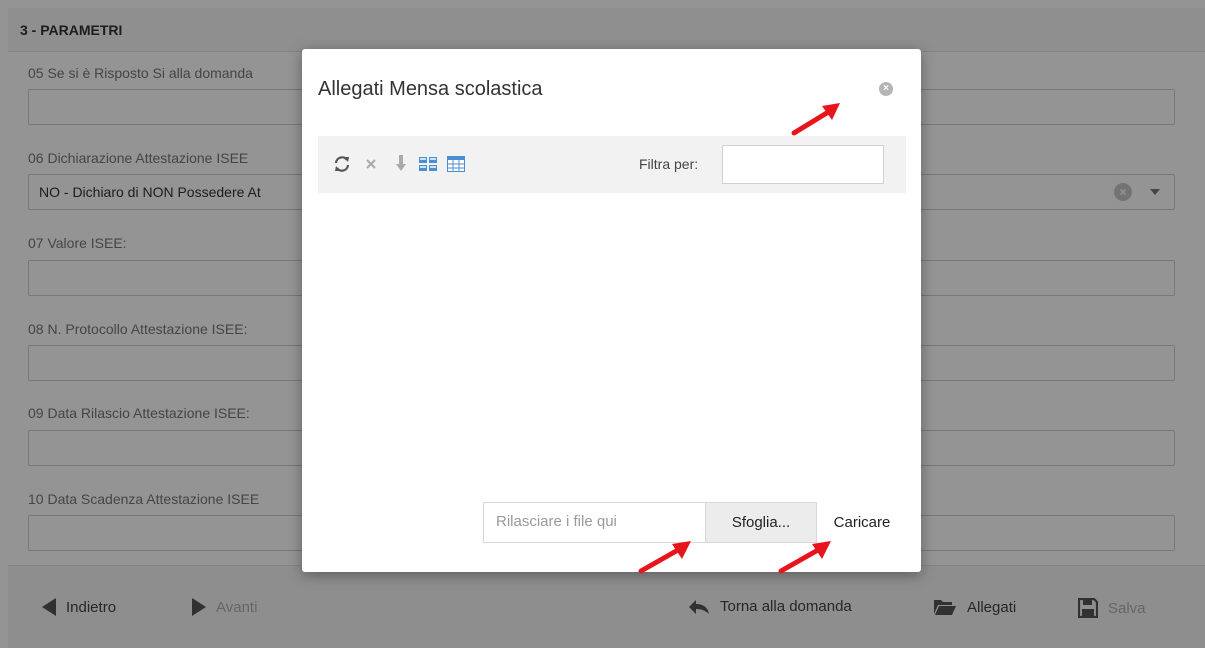  What do you see at coordinates (371, 164) in the screenshot?
I see `delete-icon` at bounding box center [371, 164].